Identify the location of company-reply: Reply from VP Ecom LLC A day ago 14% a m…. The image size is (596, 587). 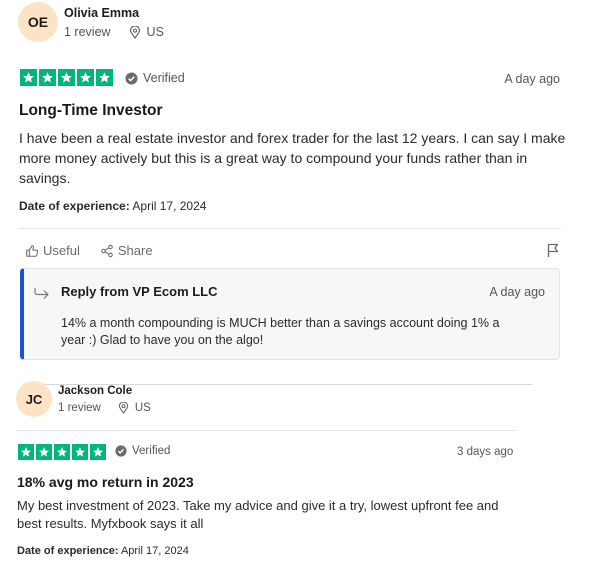
(290, 314).